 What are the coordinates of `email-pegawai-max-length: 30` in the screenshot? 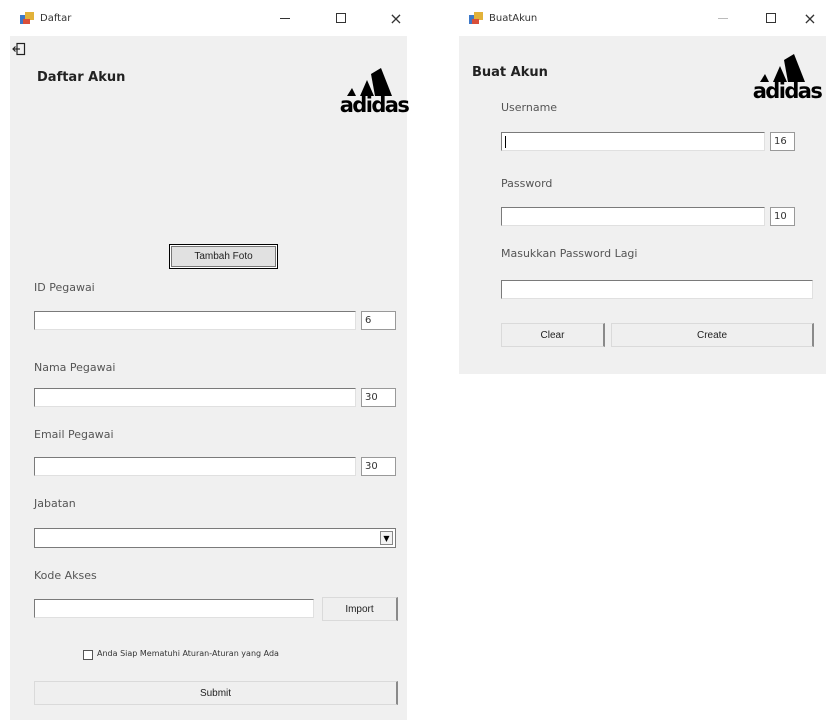 It's located at (378, 466).